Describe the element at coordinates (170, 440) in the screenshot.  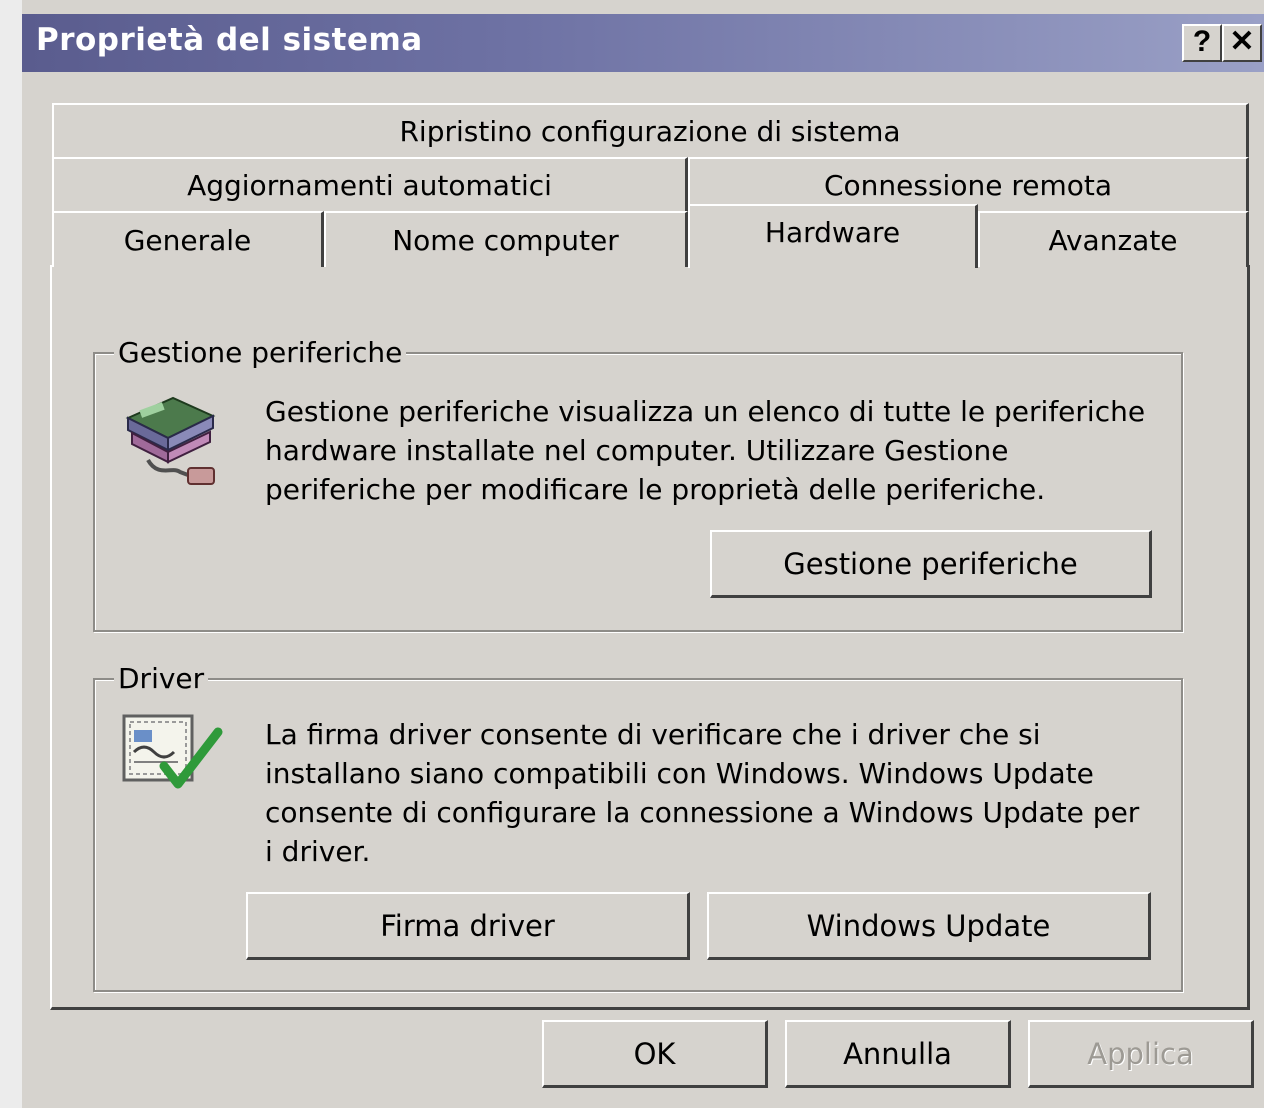
I see `device-manager-icon` at that location.